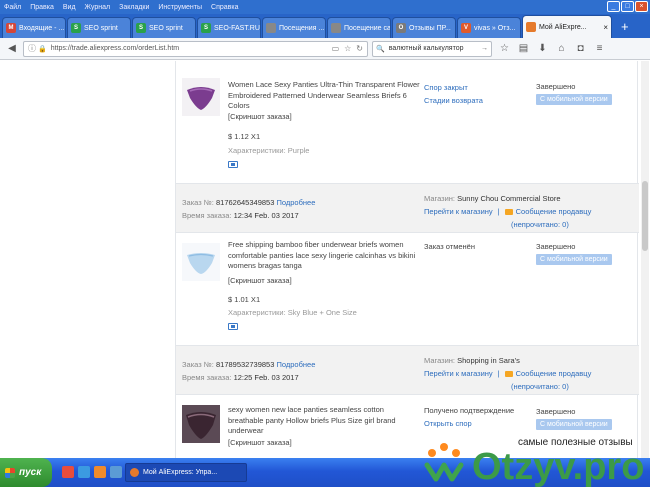 This screenshot has width=650, height=487. I want to click on pocket-icon: ◘, so click(580, 48).